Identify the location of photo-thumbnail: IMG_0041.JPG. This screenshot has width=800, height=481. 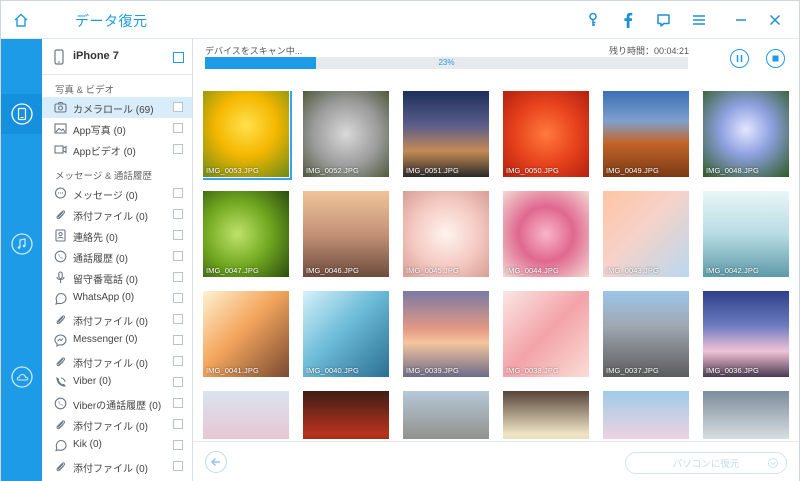
(246, 334).